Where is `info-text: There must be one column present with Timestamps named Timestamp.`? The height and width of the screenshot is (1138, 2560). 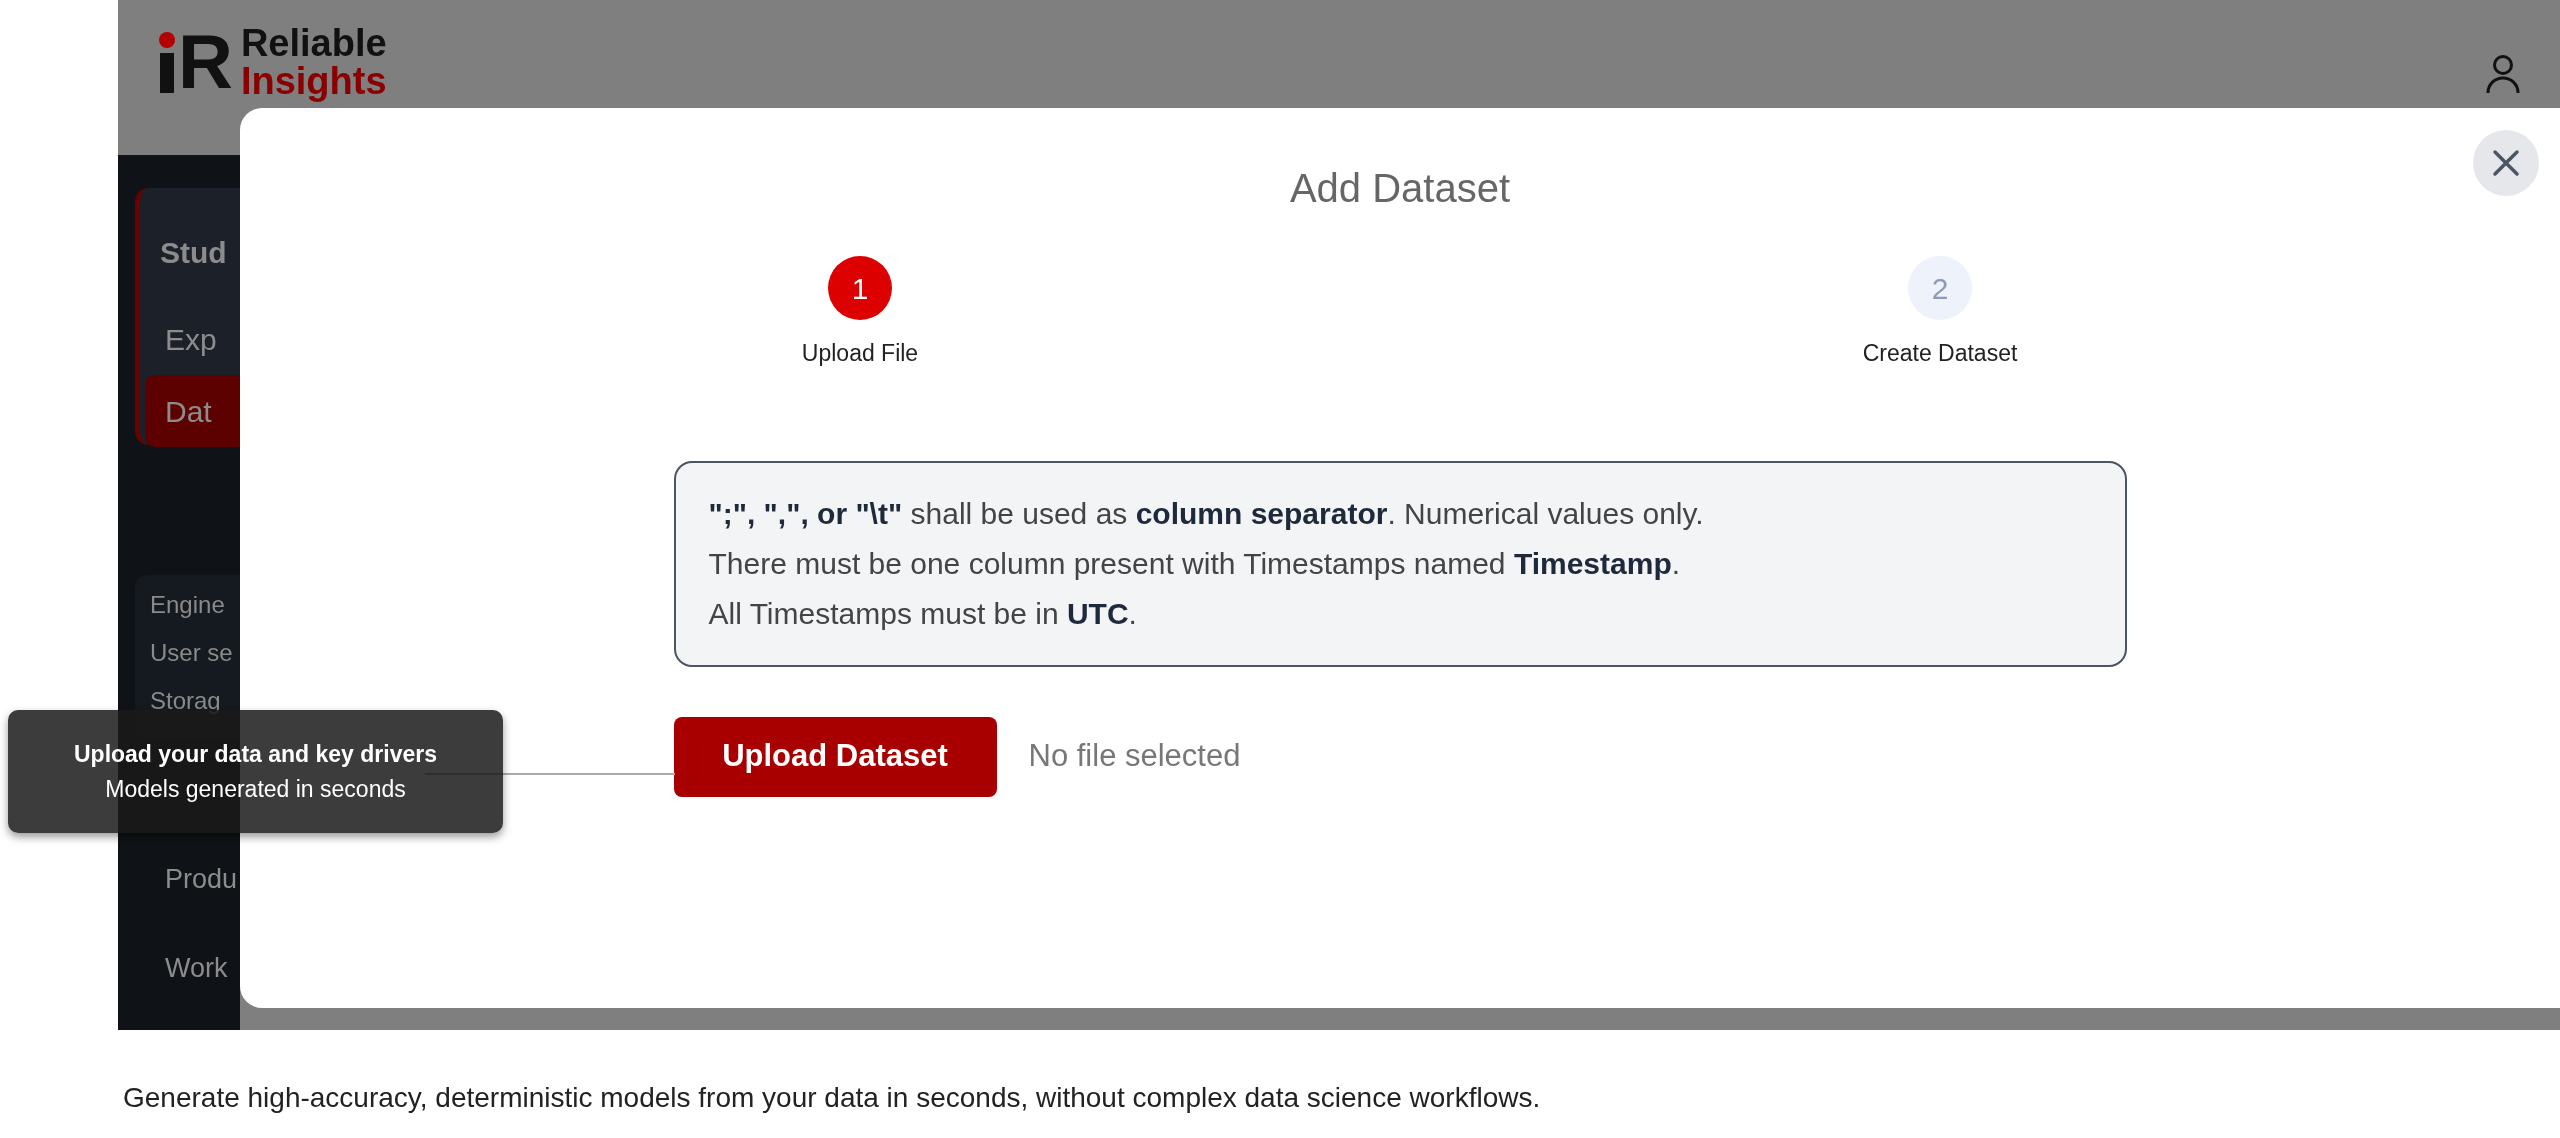 info-text: There must be one column present with Timestamps named Timestamp. is located at coordinates (1195, 563).